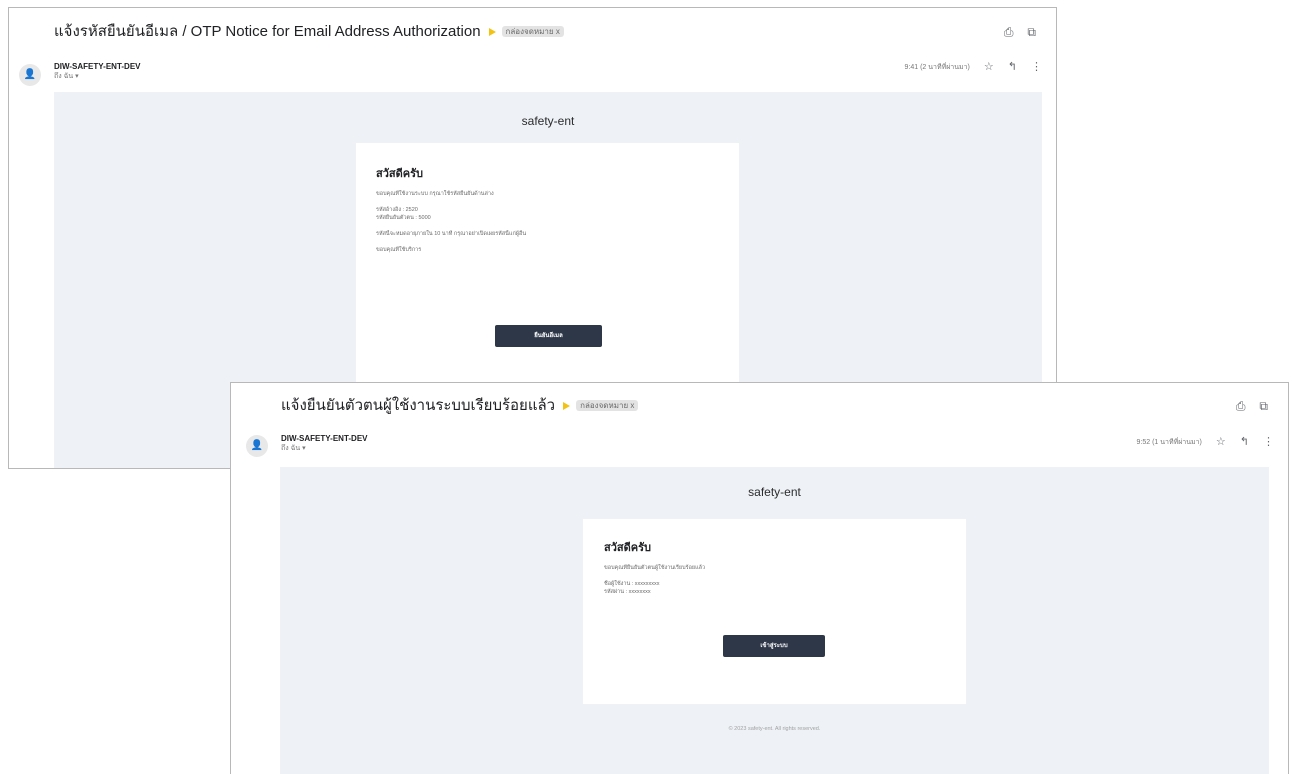 This screenshot has width=1295, height=774. I want to click on reference-code-line: รหัสอ้างอิง : 2520, so click(397, 210).